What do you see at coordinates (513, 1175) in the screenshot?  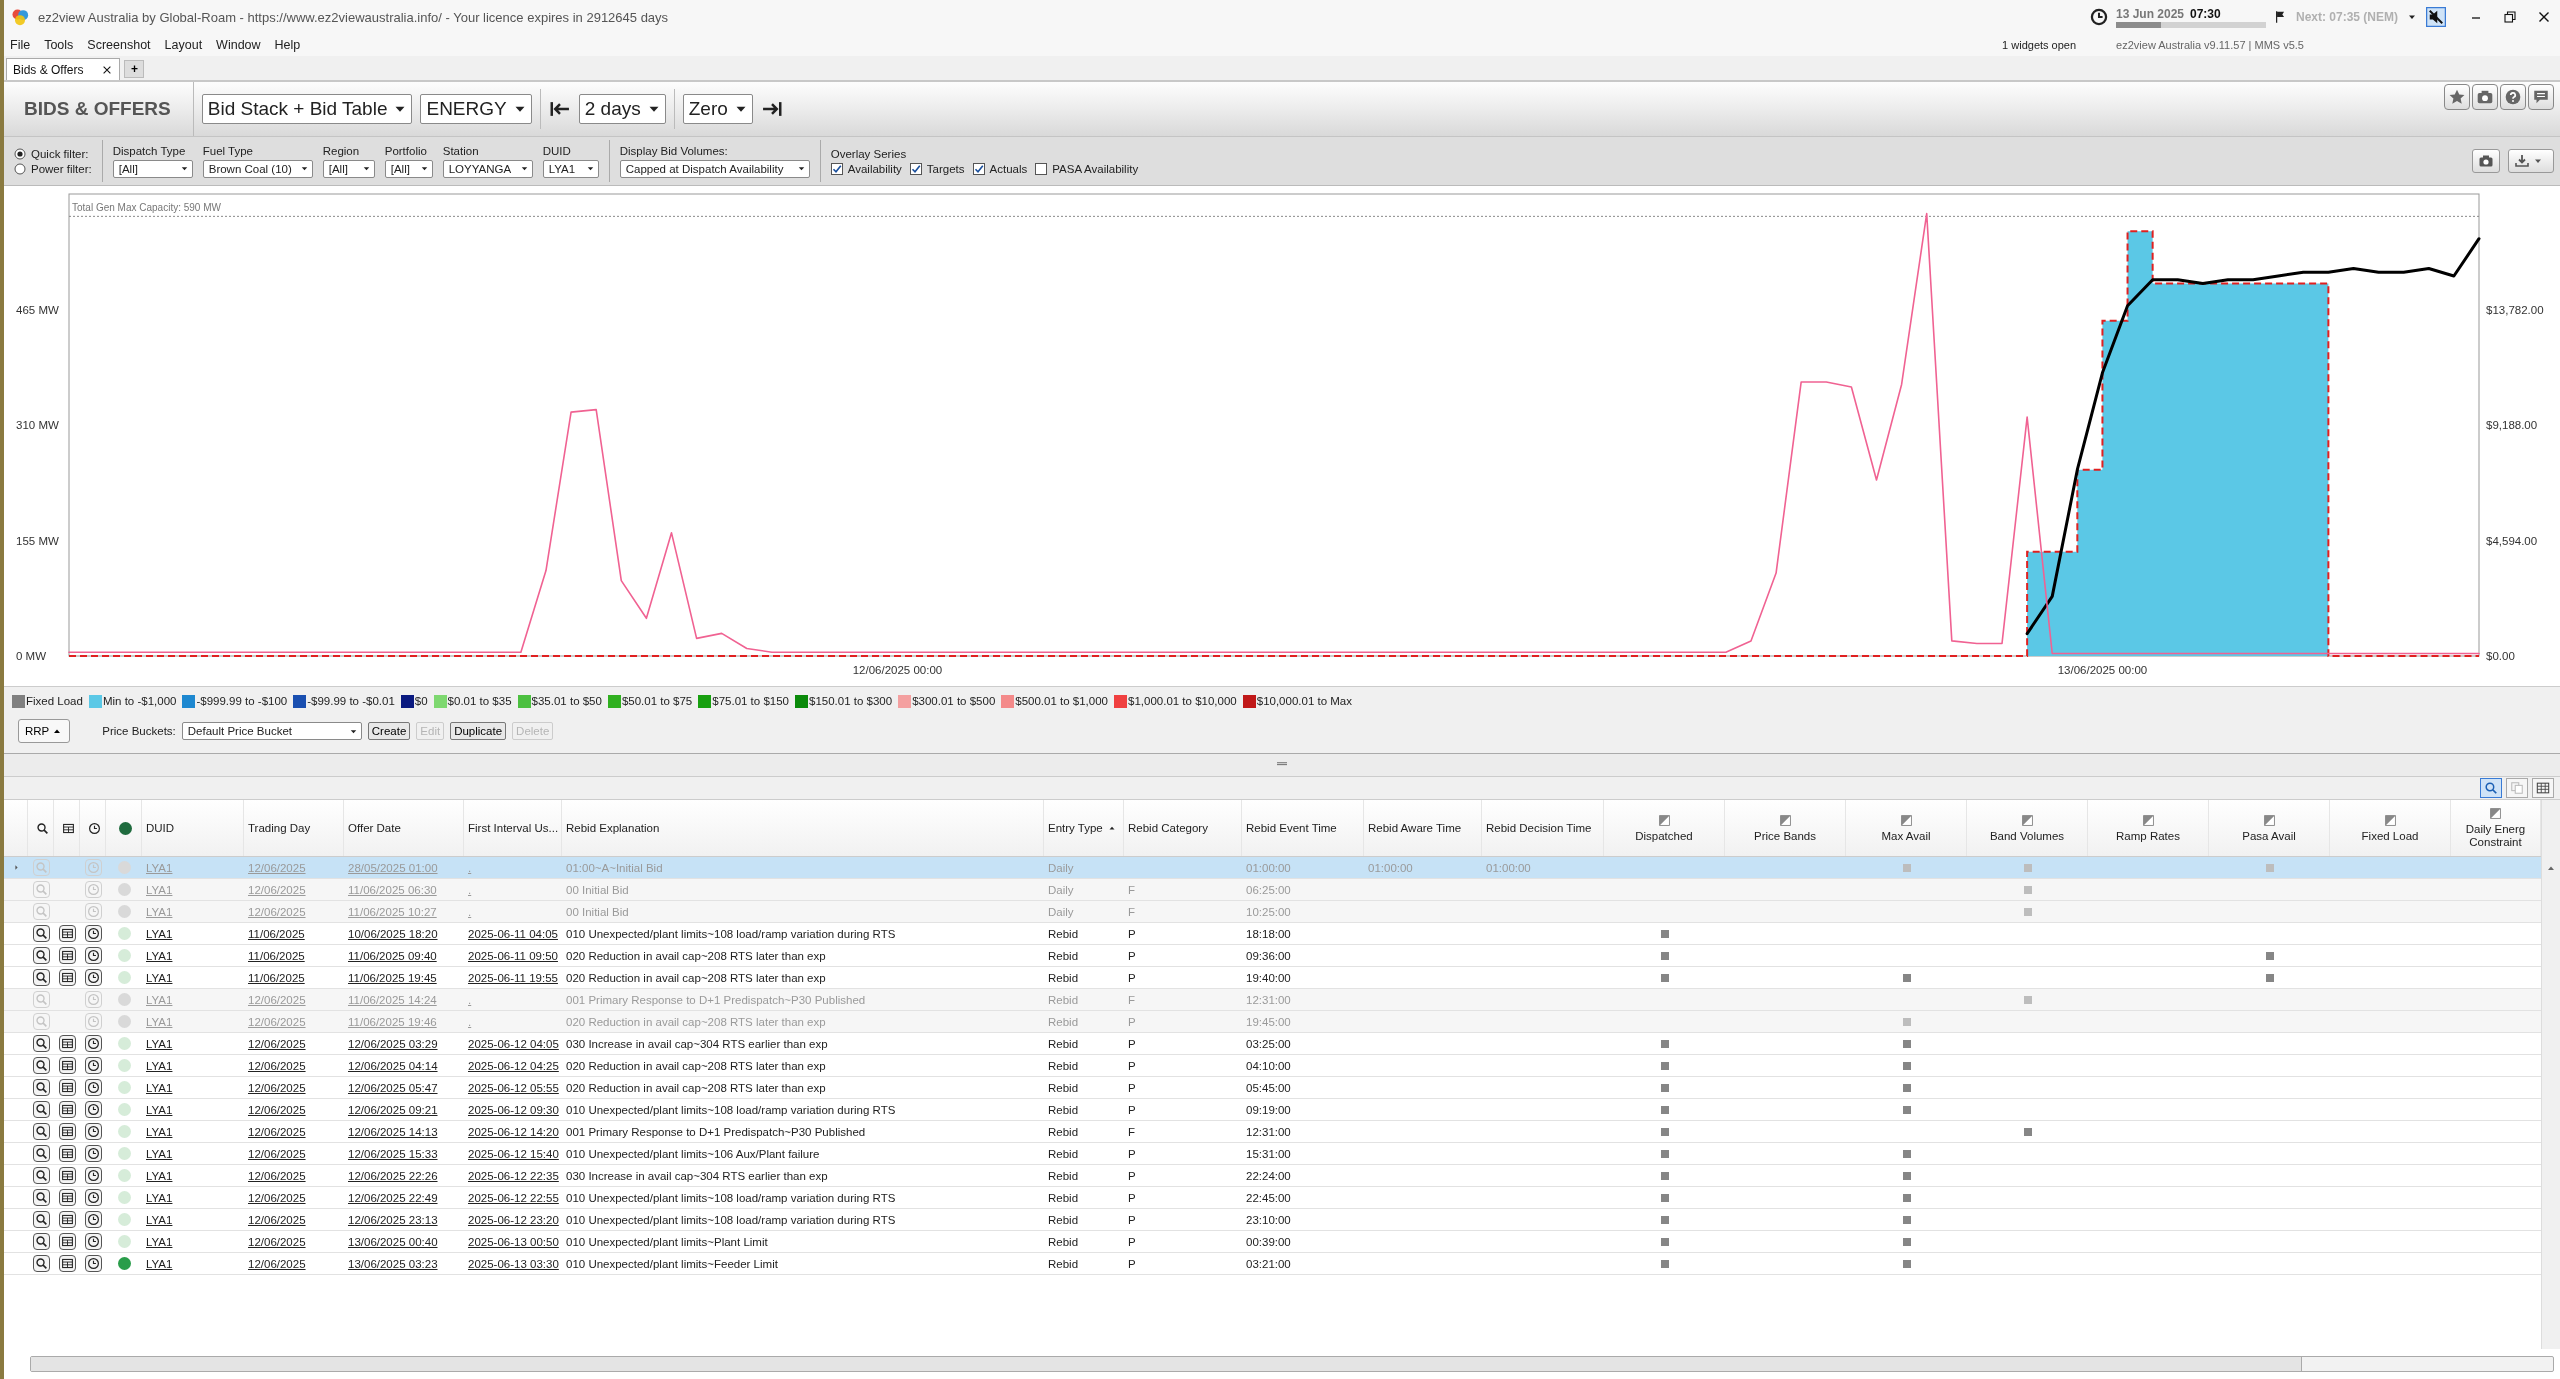 I see `table-link: 2025-06-12 22:35` at bounding box center [513, 1175].